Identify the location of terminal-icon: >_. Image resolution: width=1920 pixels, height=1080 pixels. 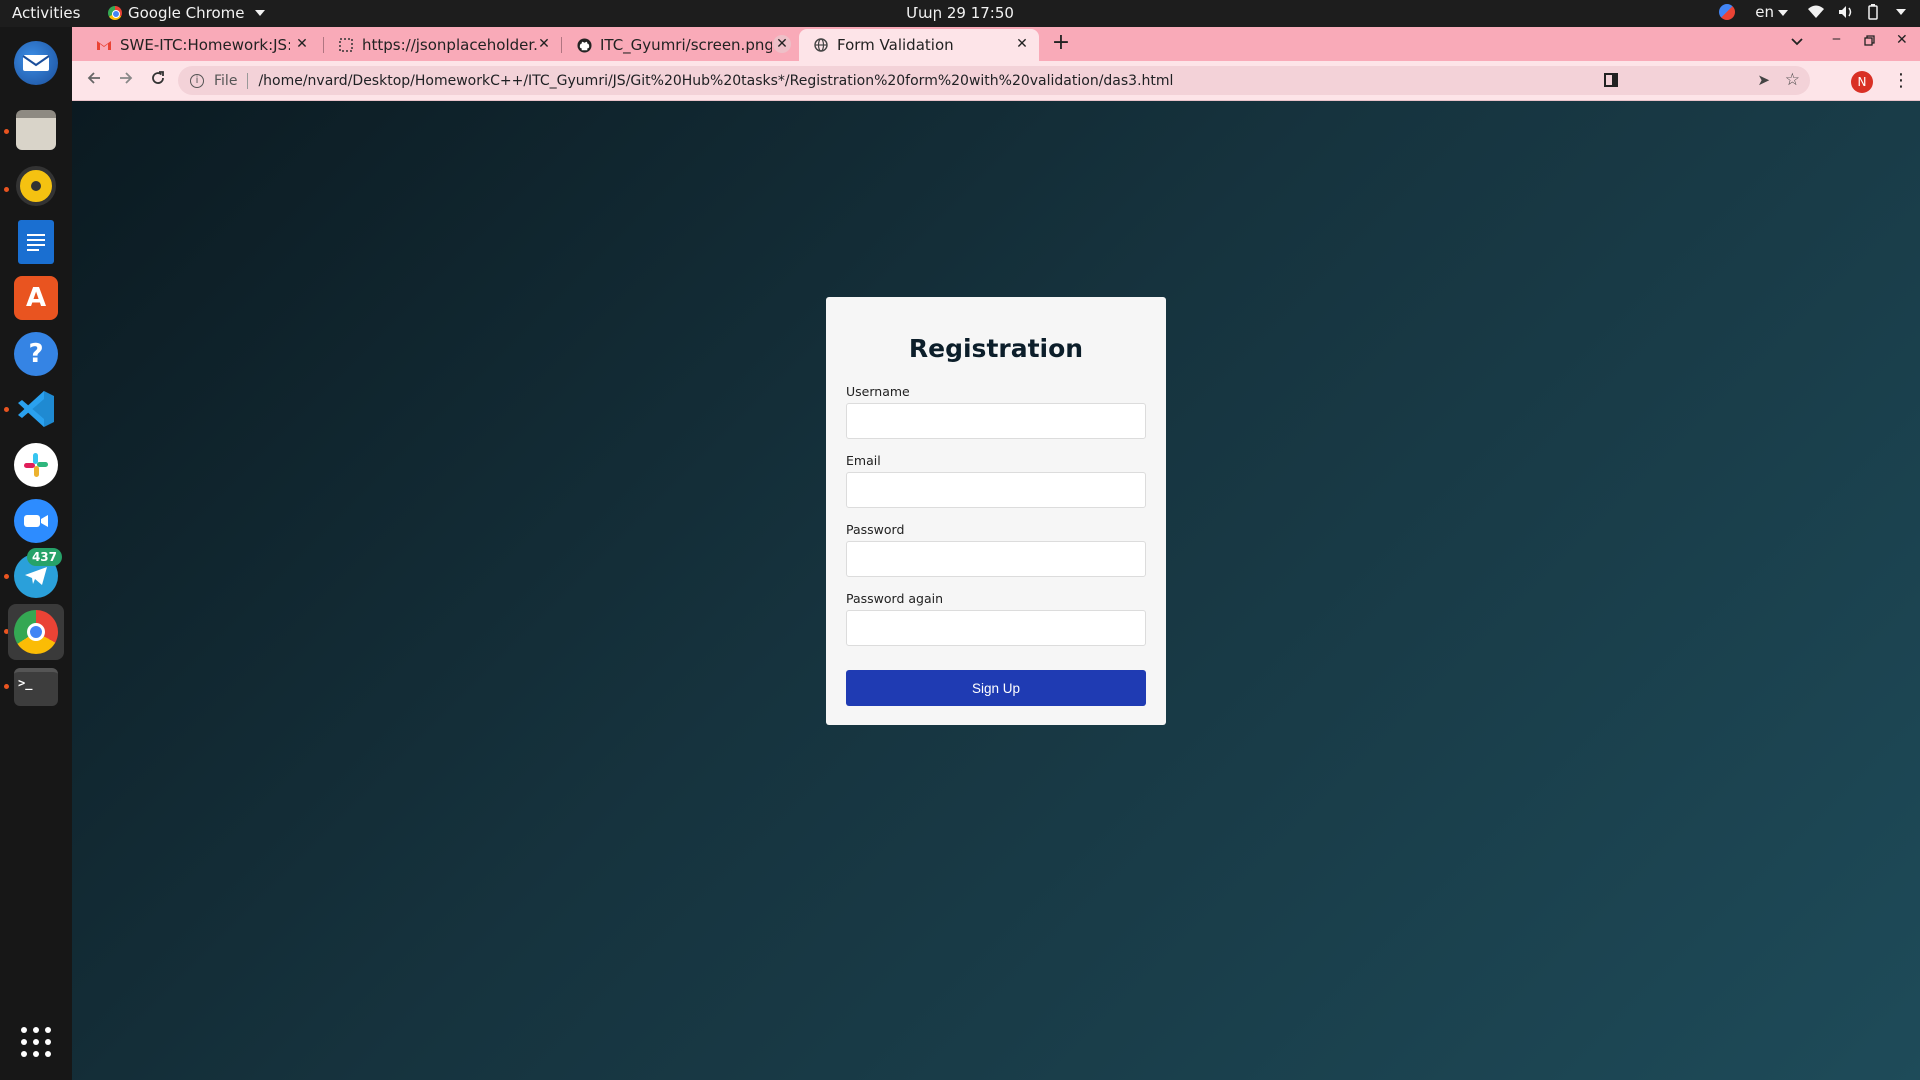
(36, 687).